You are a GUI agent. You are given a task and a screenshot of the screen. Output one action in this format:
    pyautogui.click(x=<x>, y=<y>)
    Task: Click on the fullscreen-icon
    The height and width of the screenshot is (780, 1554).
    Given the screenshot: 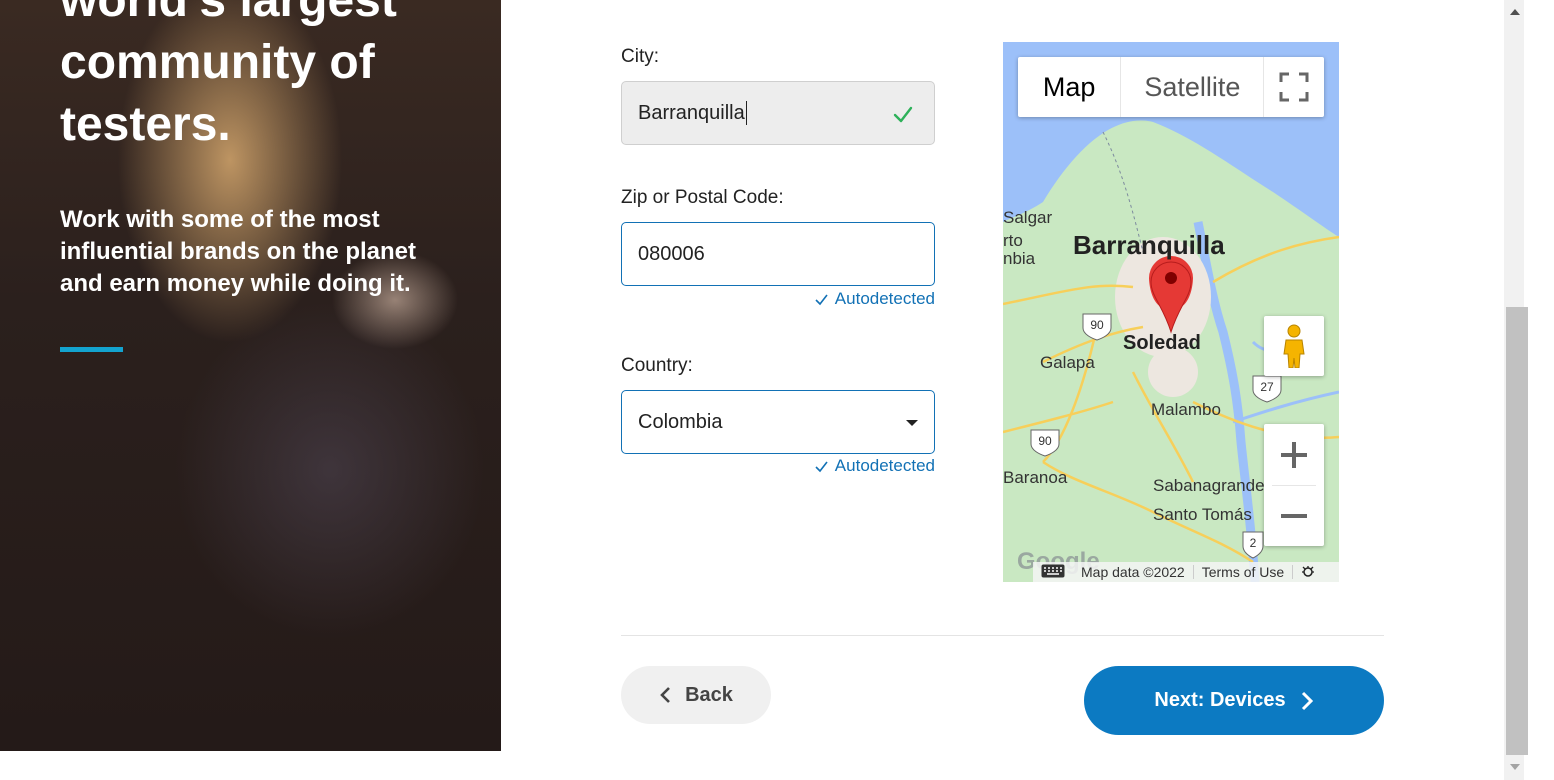 What is the action you would take?
    pyautogui.click(x=1294, y=87)
    